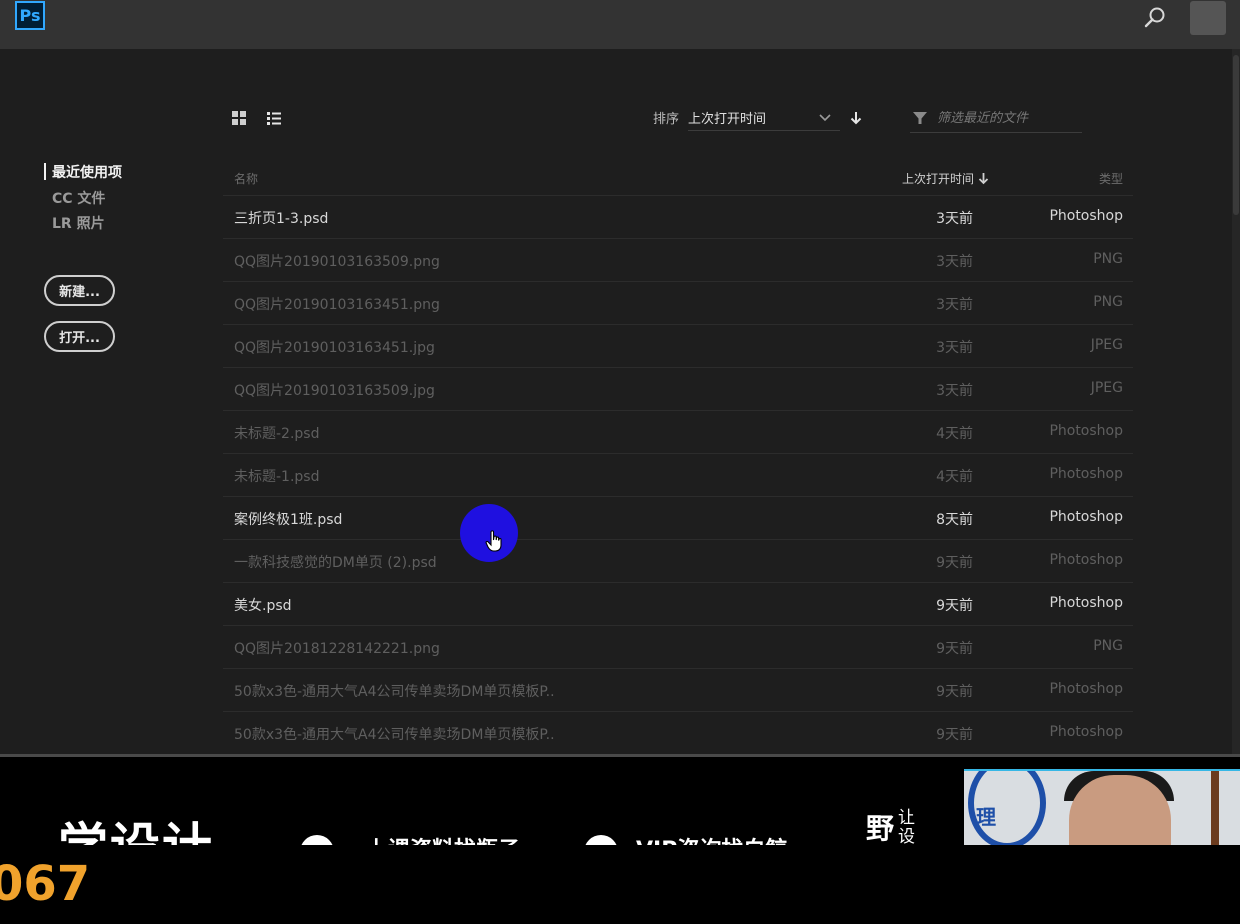 The height and width of the screenshot is (924, 1240). I want to click on column-header-date-label: 上次打开时间, so click(937, 179).